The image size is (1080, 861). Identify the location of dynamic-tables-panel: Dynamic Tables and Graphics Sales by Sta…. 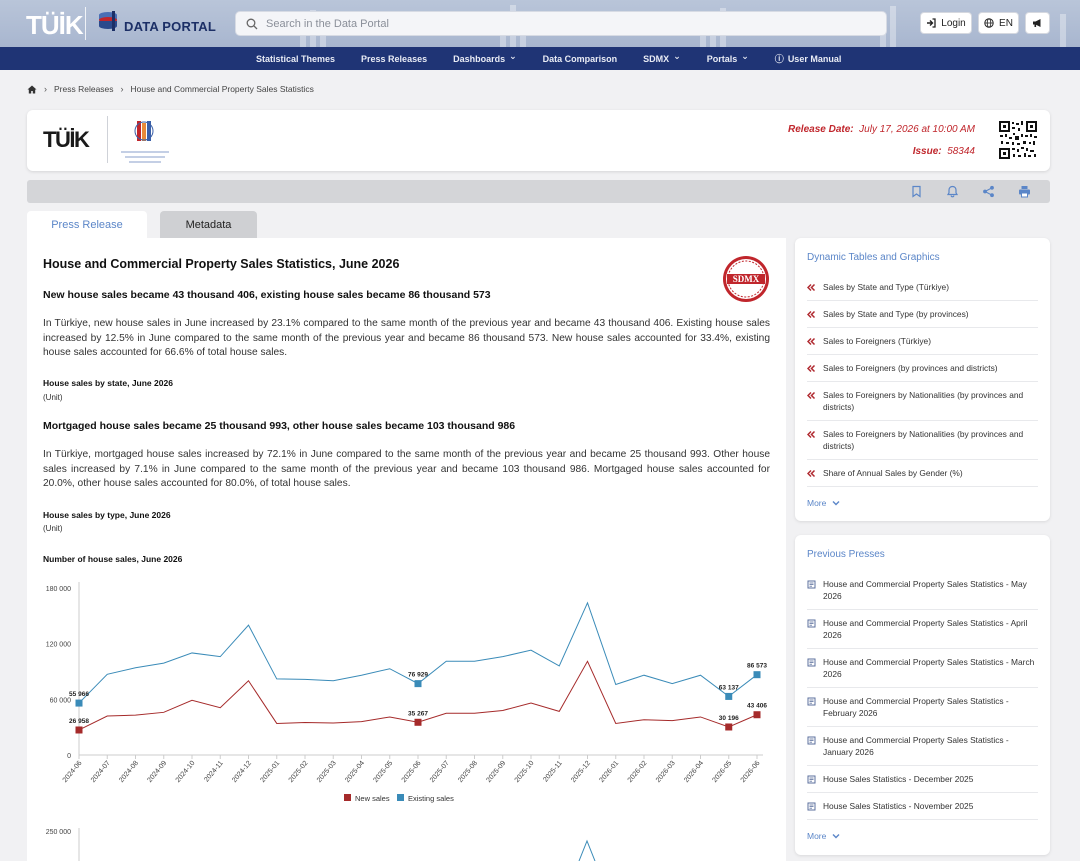
(922, 379).